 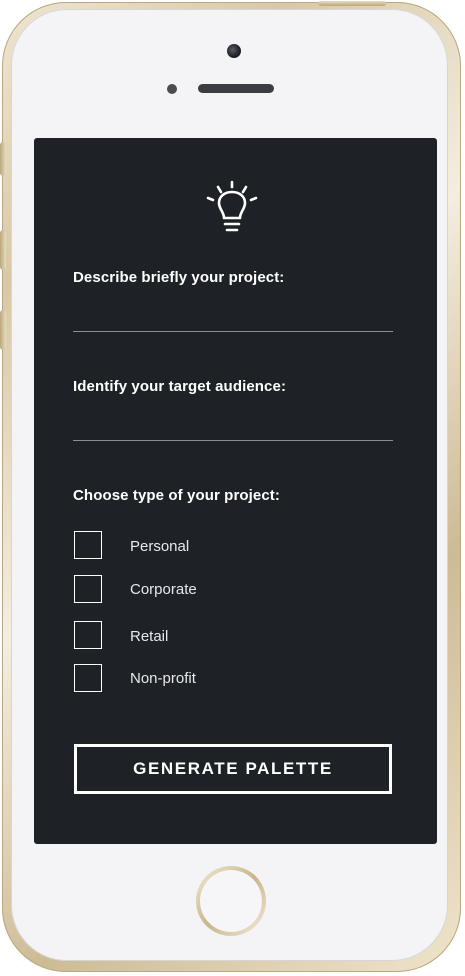 I want to click on target-audience-label: Identify your target audience:, so click(x=180, y=386).